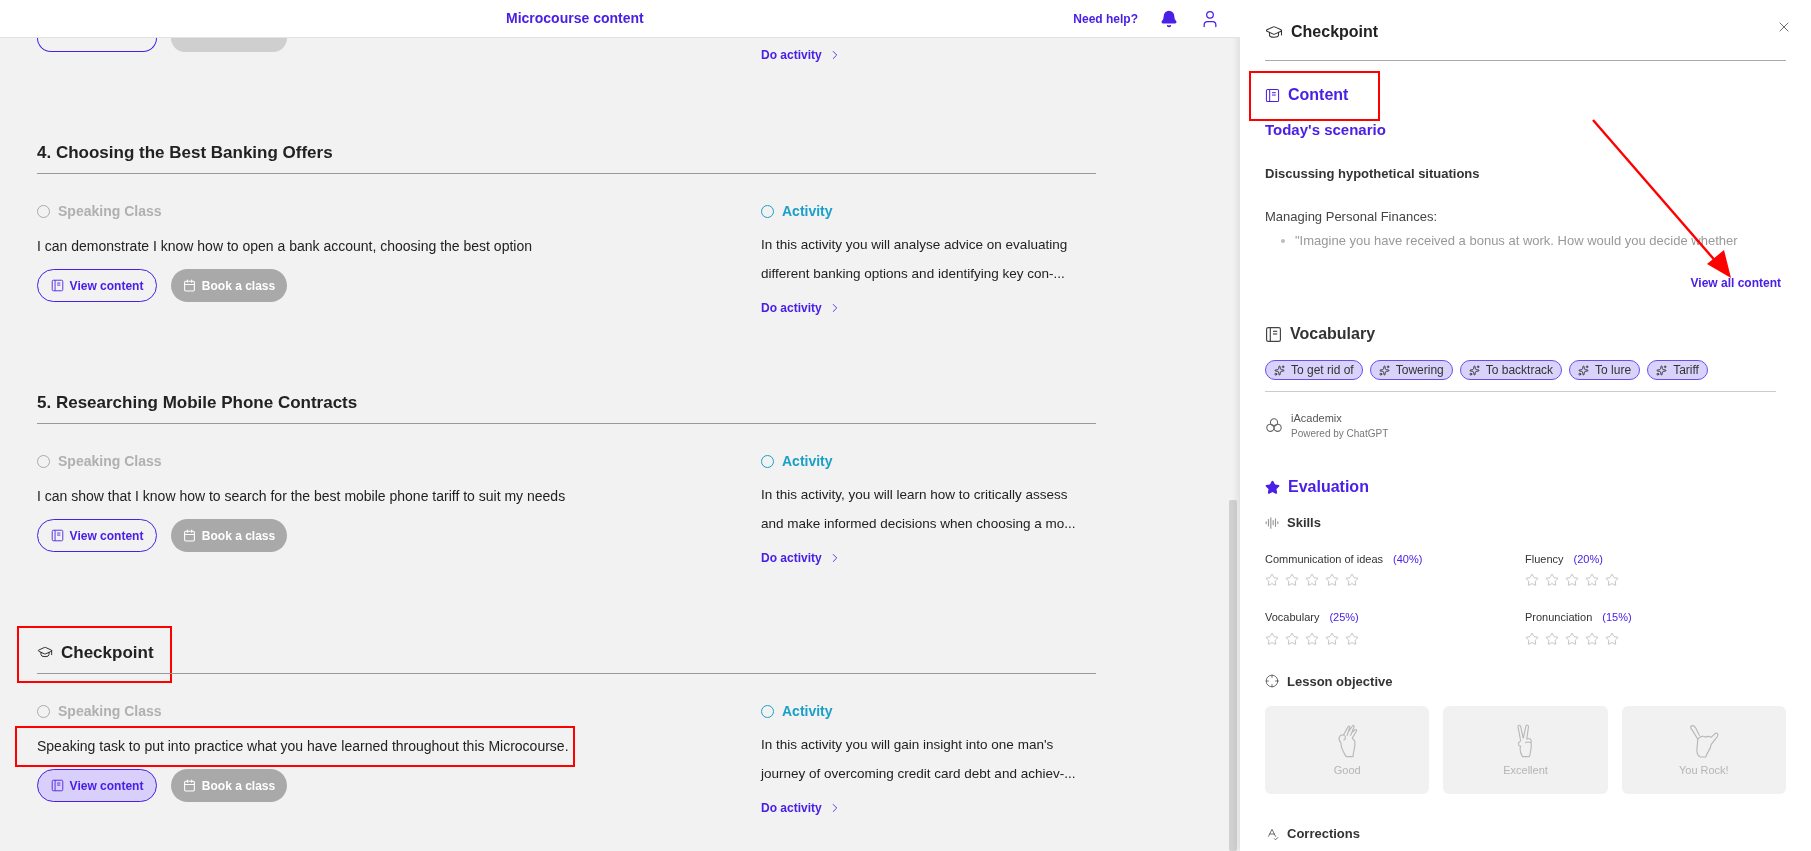 The height and width of the screenshot is (851, 1811). Describe the element at coordinates (1333, 334) in the screenshot. I see `vocabulary-heading: Vocabulary` at that location.